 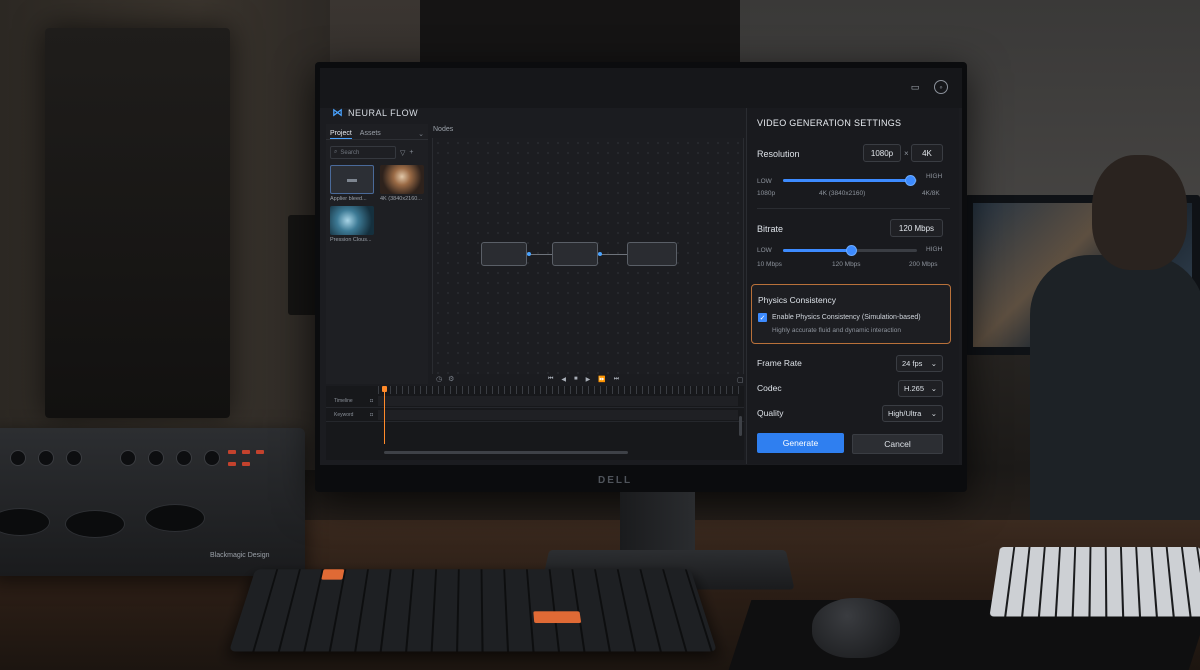 What do you see at coordinates (923, 264) in the screenshot?
I see `bitrate-max-text: 200 Mbps` at bounding box center [923, 264].